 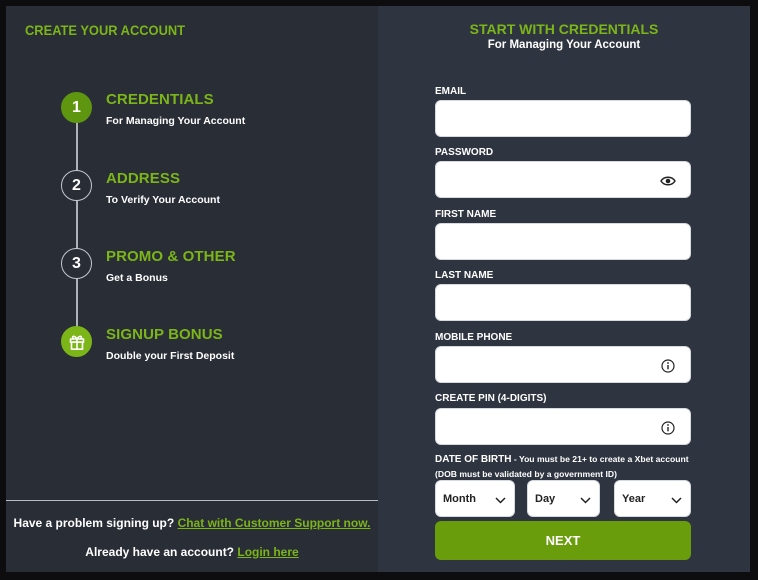 What do you see at coordinates (466, 214) in the screenshot?
I see `first-name-label: FIRST NAME` at bounding box center [466, 214].